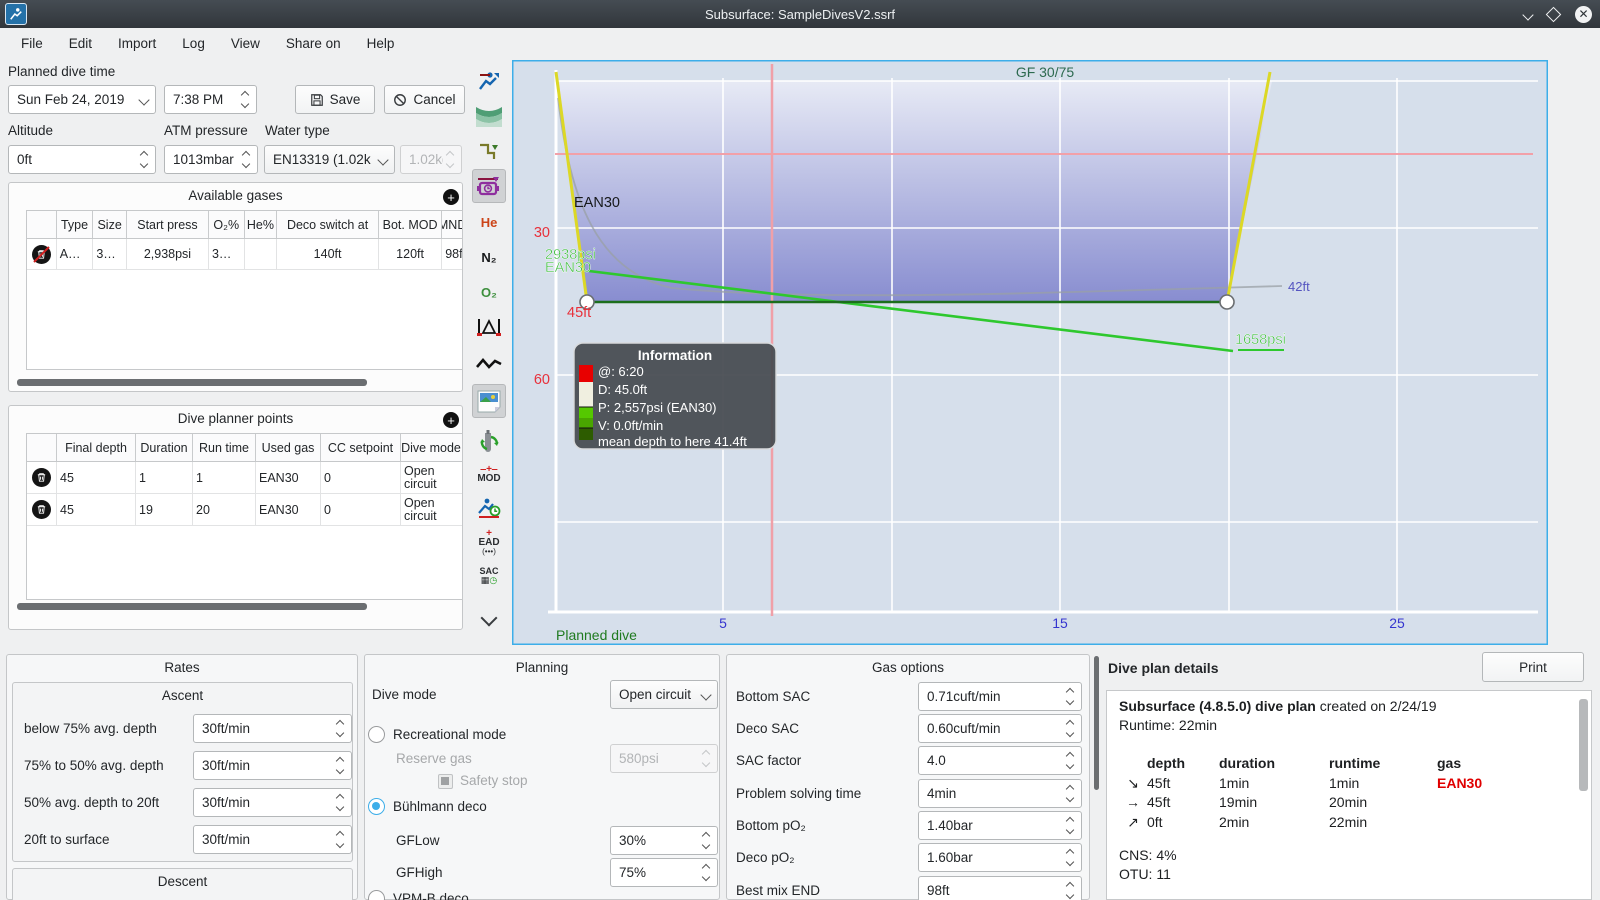 The height and width of the screenshot is (900, 1600). I want to click on menu-view: View, so click(245, 43).